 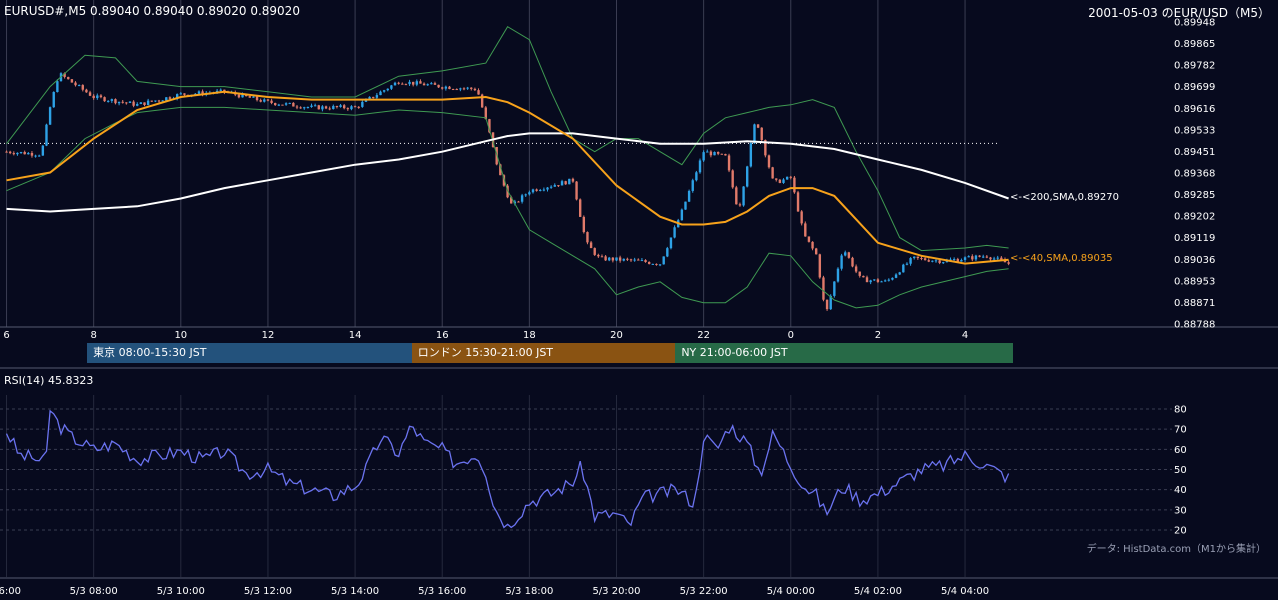 What do you see at coordinates (1194, 260) in the screenshot?
I see `y-tick-label: 0.89036` at bounding box center [1194, 260].